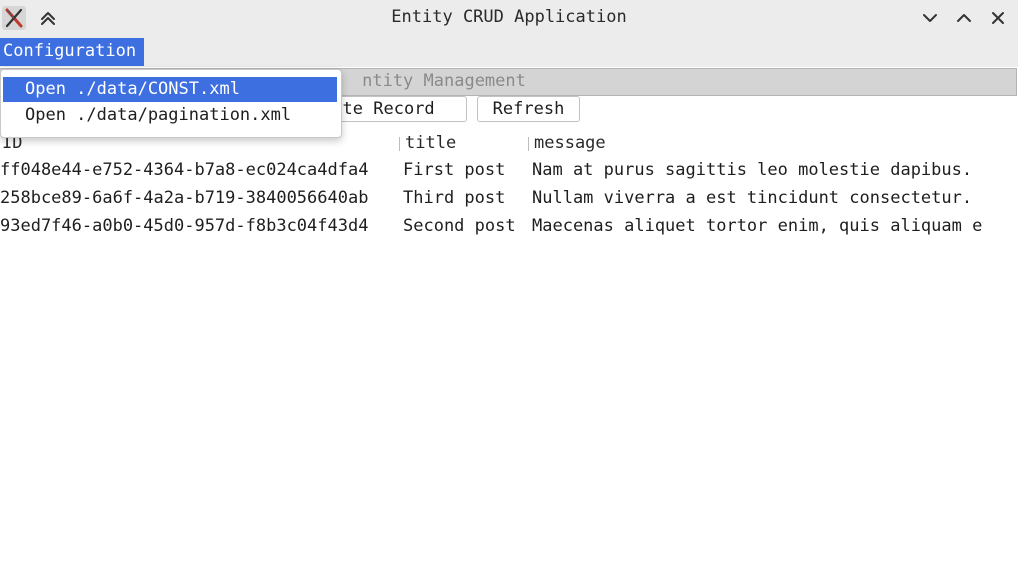  I want to click on window-title: Entity CRUD Application, so click(509, 17).